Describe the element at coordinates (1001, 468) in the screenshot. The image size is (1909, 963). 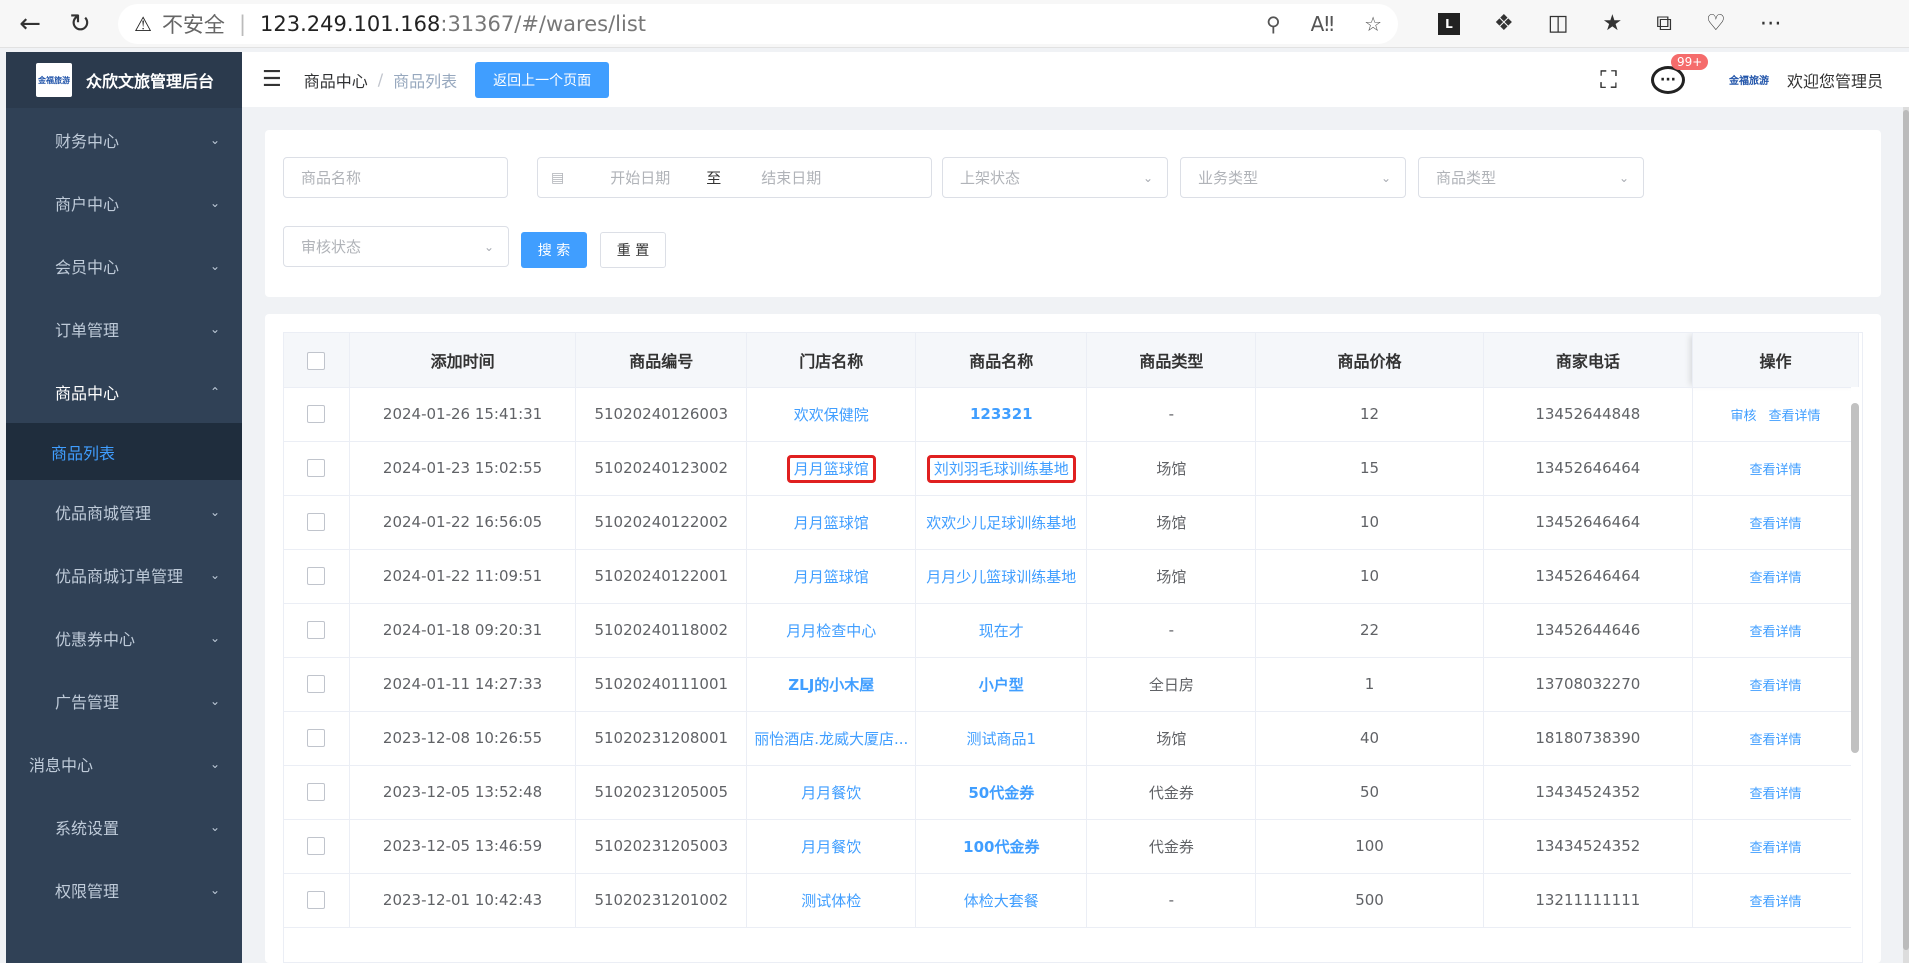
I see `goods-name-link: 刘刘羽毛球训练基地` at that location.